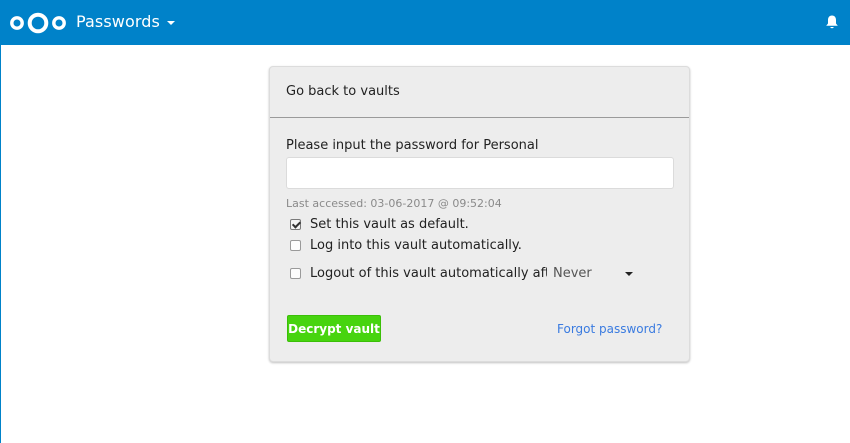  I want to click on set-default-checkbox, so click(295, 224).